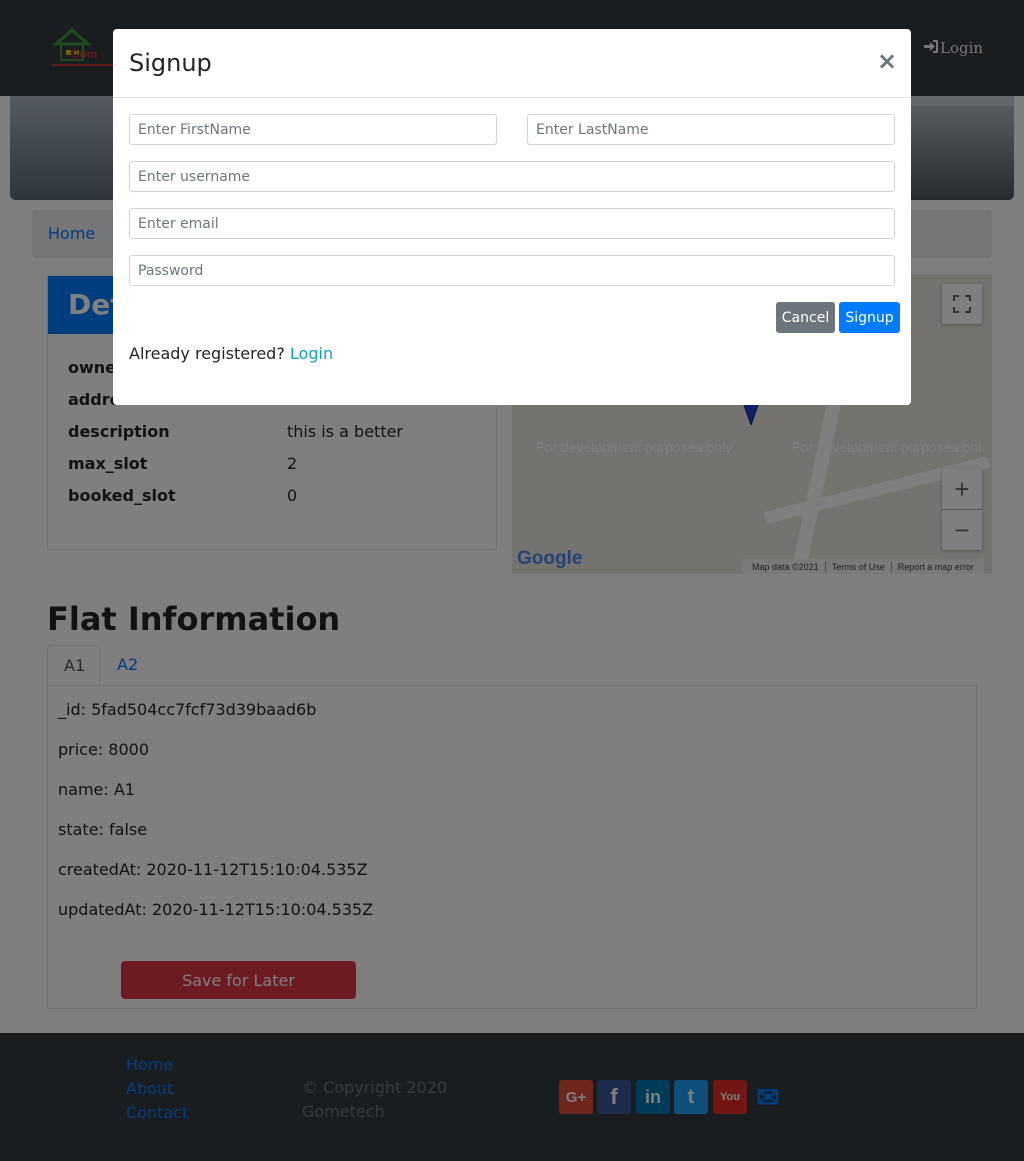  I want to click on close-button: ×, so click(887, 61).